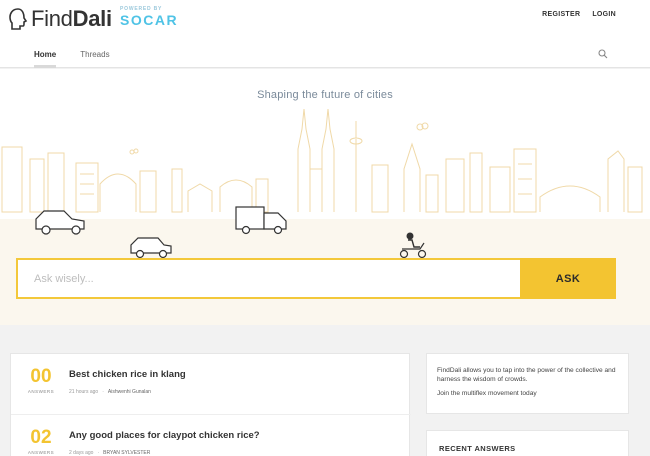 The height and width of the screenshot is (456, 650). Describe the element at coordinates (92, 18) in the screenshot. I see `brand-bold: Dali` at that location.